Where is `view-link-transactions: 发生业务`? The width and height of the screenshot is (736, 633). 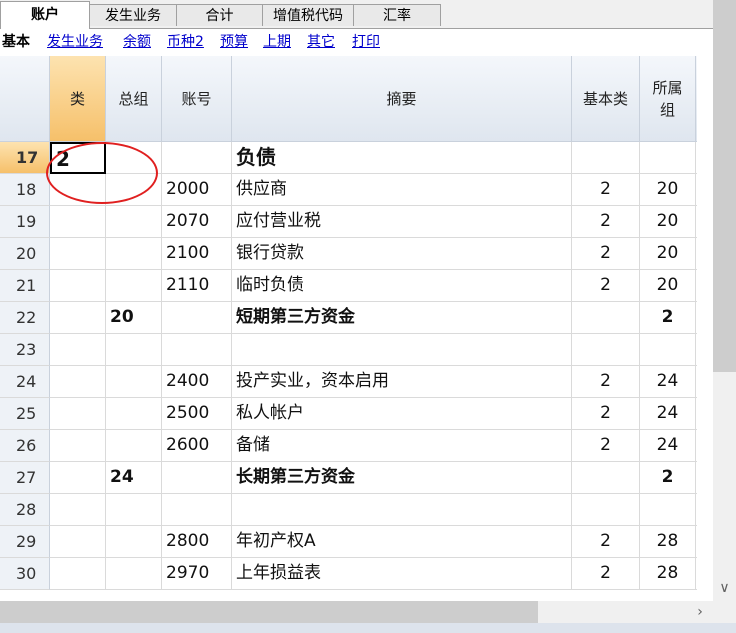 view-link-transactions: 发生业务 is located at coordinates (75, 42).